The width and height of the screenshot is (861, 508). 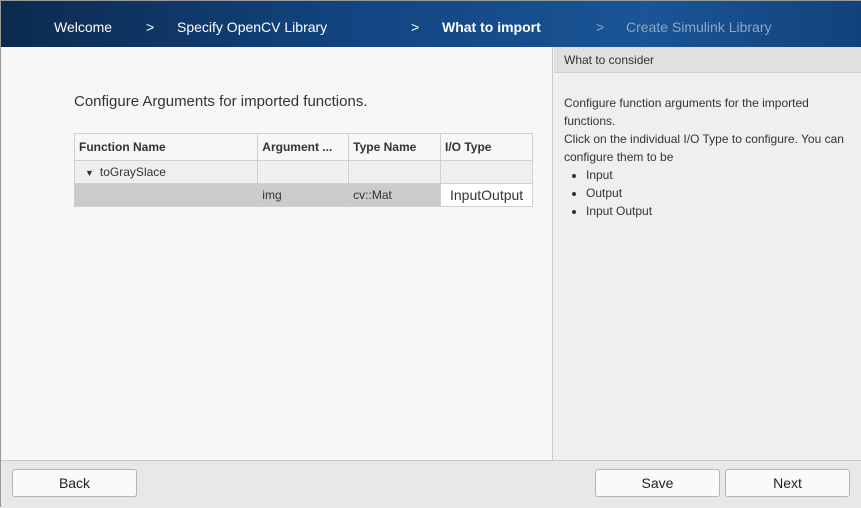 I want to click on function-name: toGraySlace, so click(x=132, y=172).